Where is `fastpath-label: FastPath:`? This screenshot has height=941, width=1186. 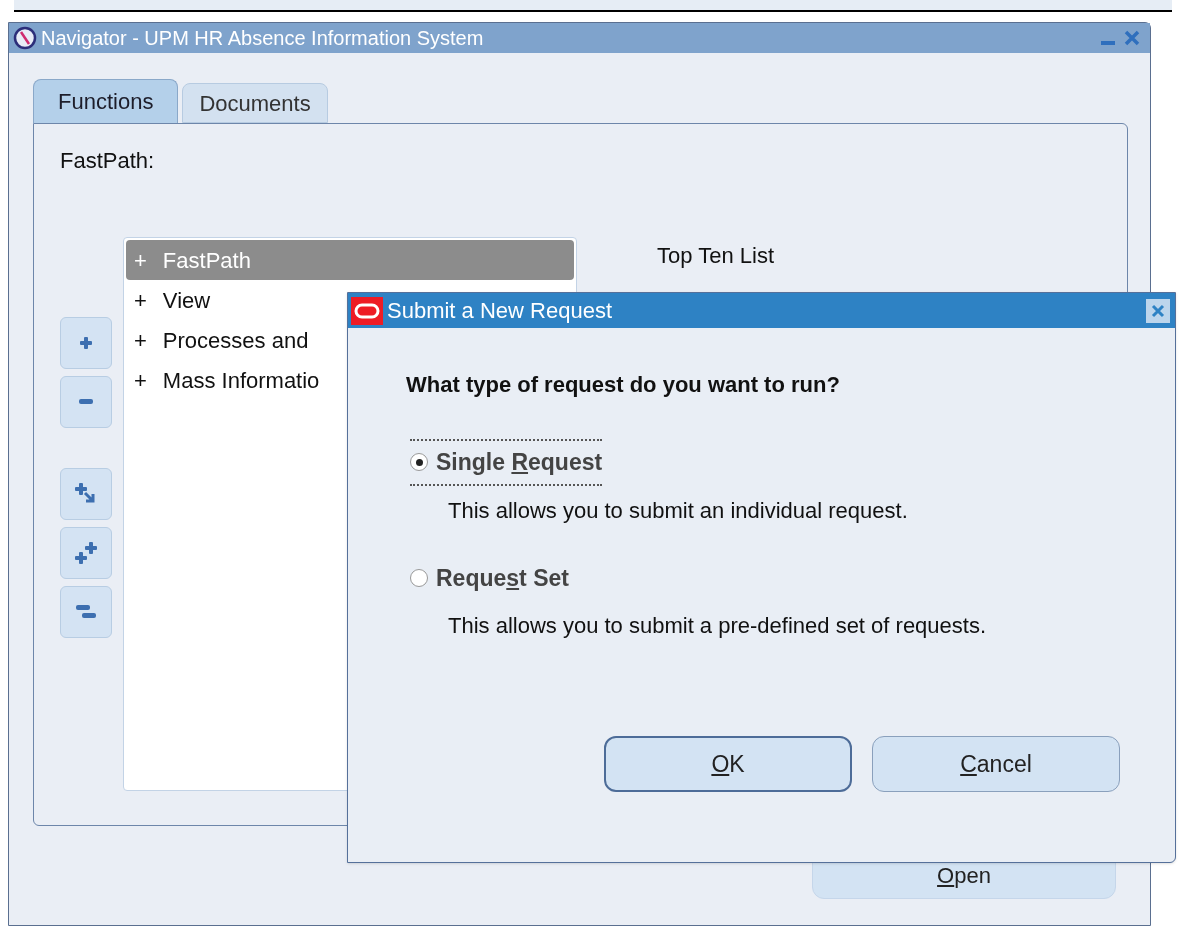 fastpath-label: FastPath: is located at coordinates (108, 161).